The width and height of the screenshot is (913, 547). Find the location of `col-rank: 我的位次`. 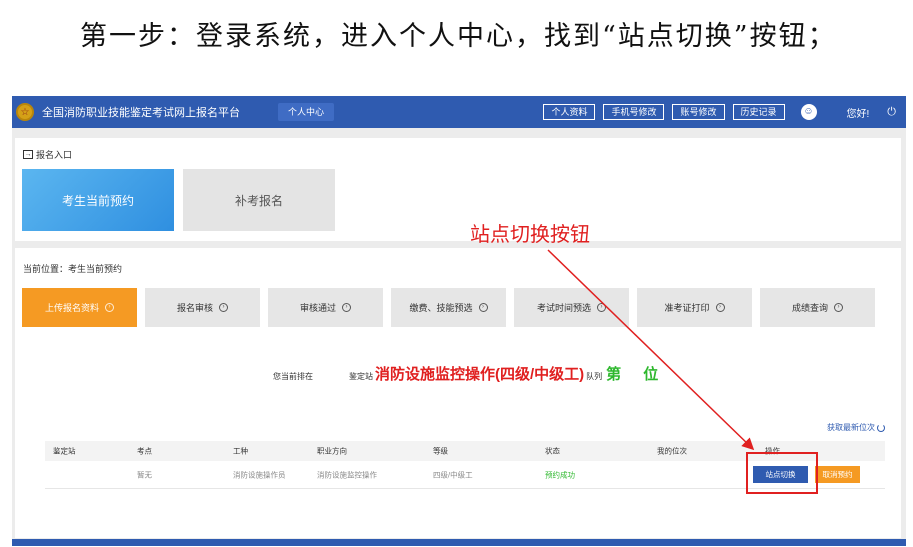

col-rank: 我的位次 is located at coordinates (672, 451).